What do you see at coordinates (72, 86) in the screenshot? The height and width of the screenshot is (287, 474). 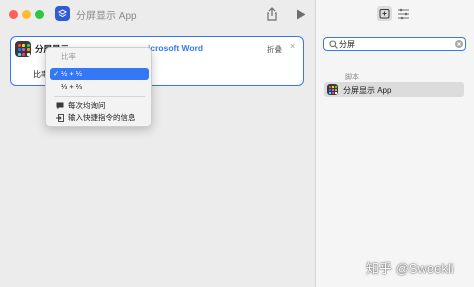 I see `ratio-option-label: ⅓ + ⅔` at bounding box center [72, 86].